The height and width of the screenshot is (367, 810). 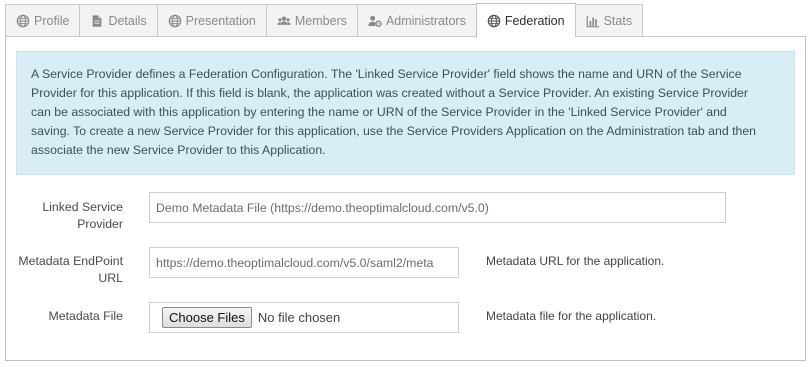 What do you see at coordinates (618, 20) in the screenshot?
I see `tab-label: Stats` at bounding box center [618, 20].